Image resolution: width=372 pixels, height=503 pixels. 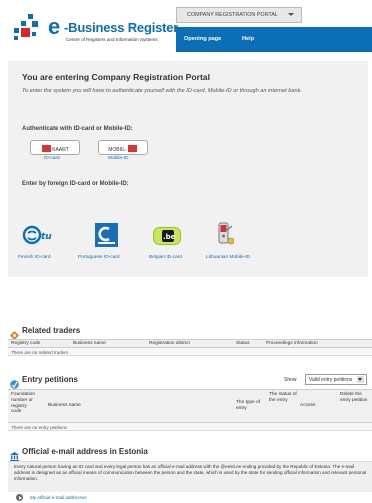 I want to click on finnish-logo-text: tu, so click(x=46, y=237).